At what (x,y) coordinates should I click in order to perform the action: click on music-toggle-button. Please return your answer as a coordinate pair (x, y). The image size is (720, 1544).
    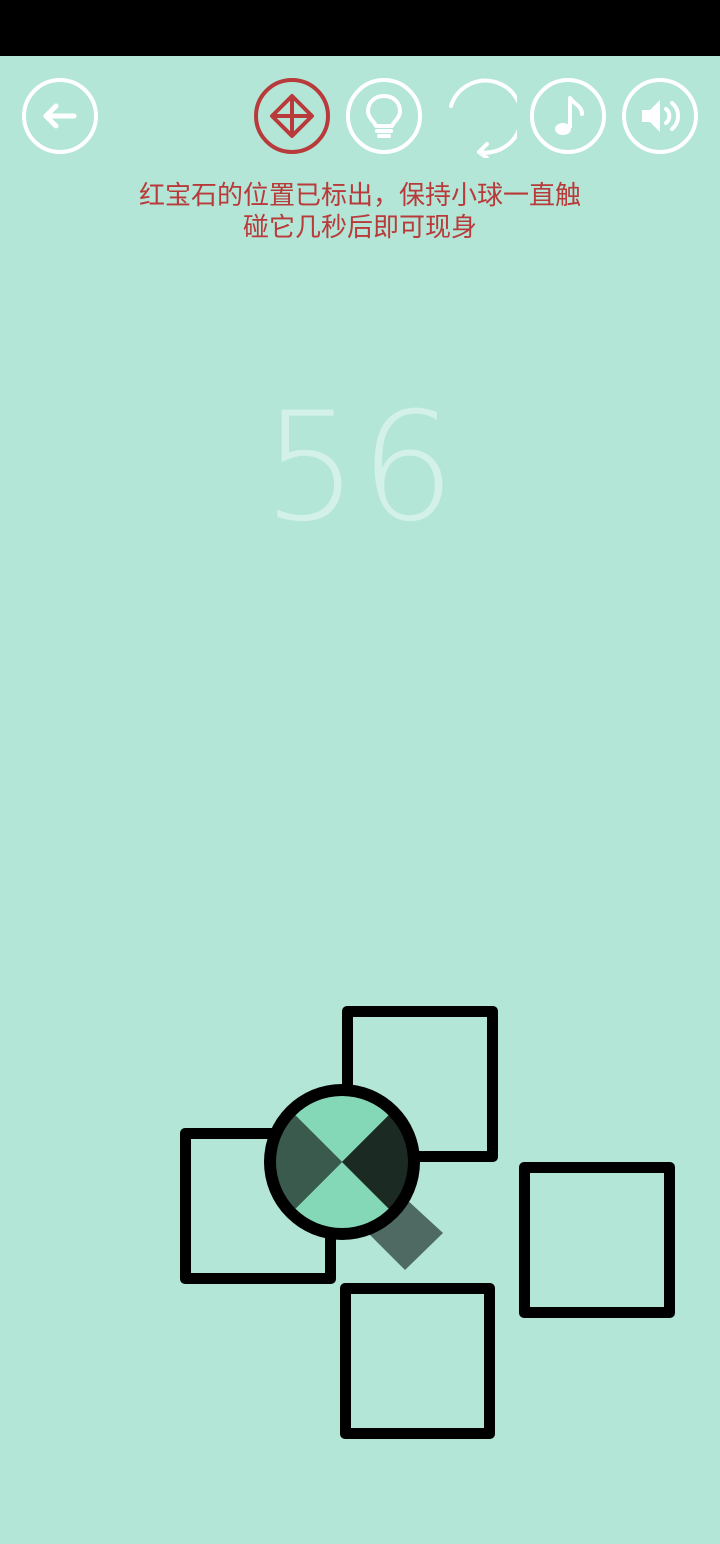
    Looking at the image, I should click on (568, 116).